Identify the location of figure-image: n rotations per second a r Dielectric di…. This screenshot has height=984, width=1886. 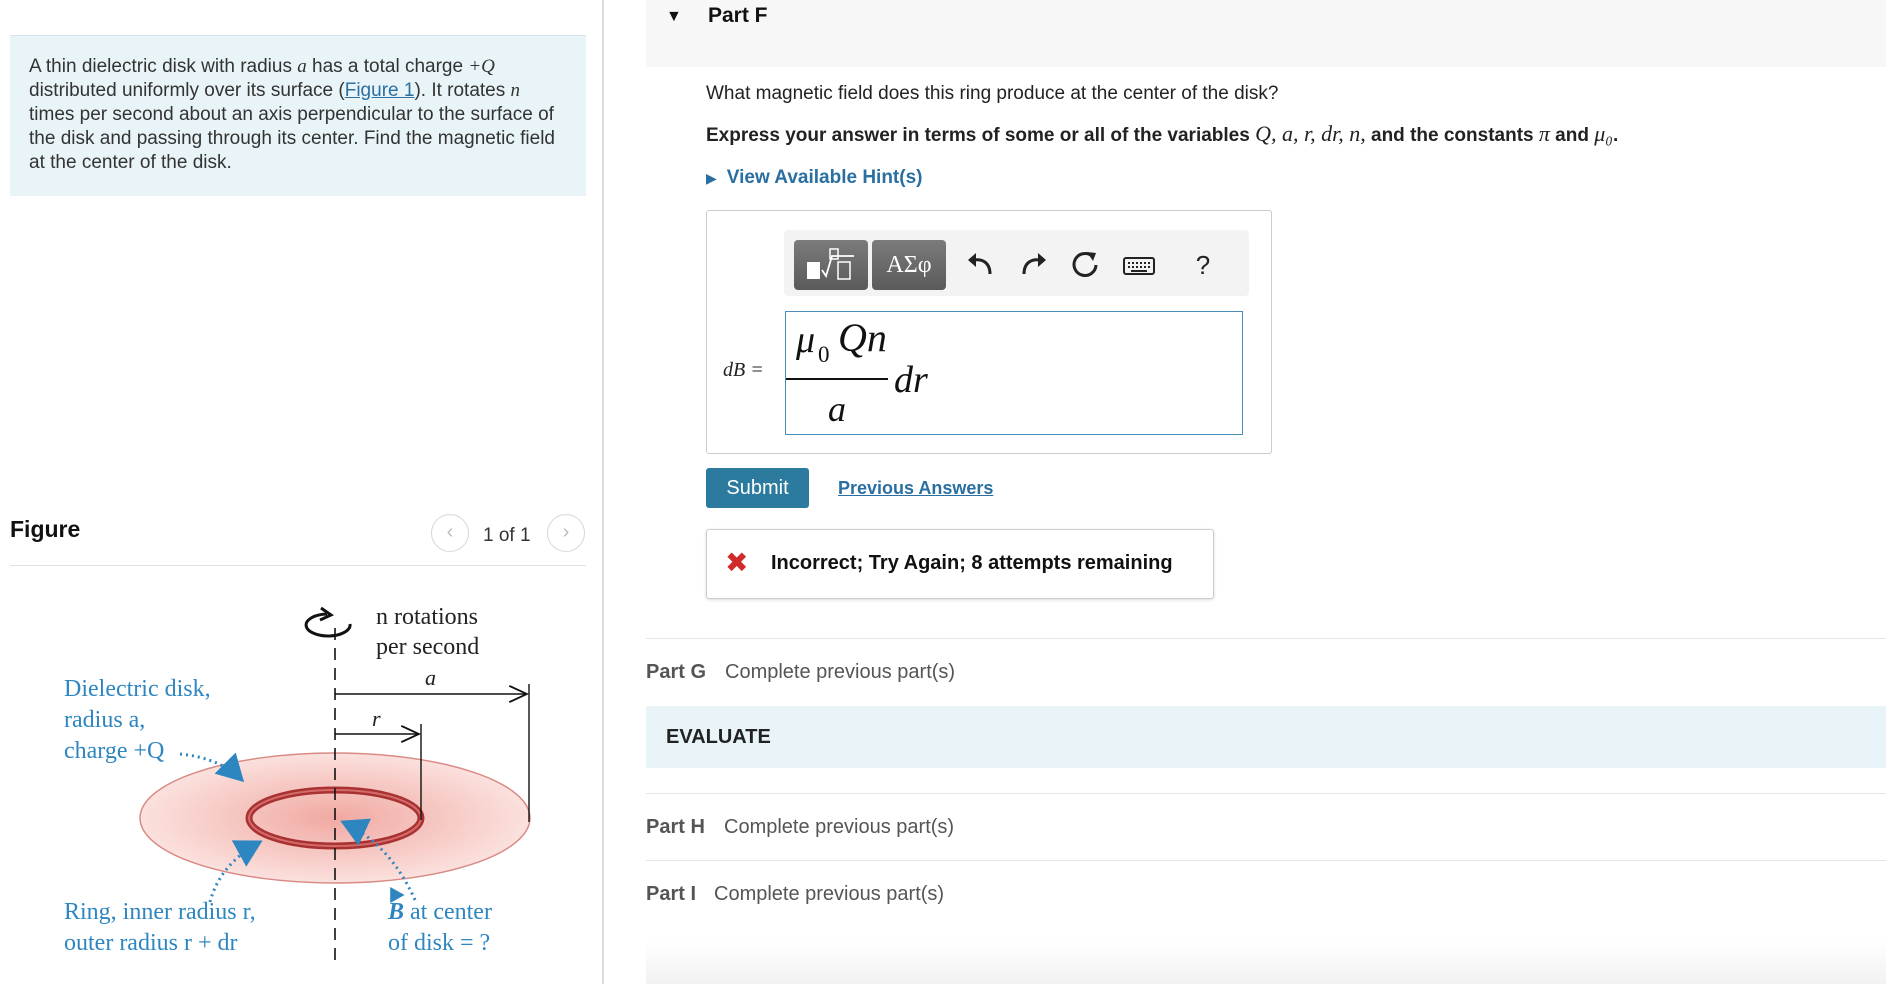
(297, 782).